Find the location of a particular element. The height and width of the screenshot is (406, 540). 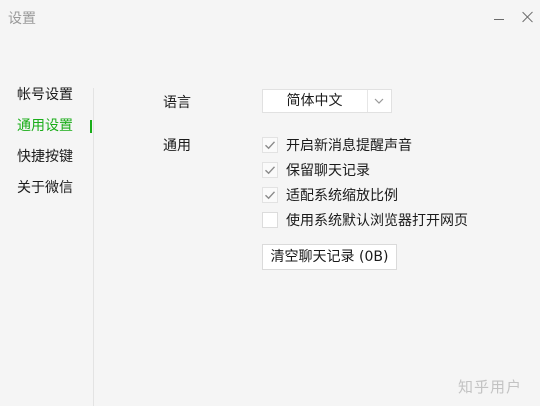

option-new-message-sound: 开启新消息提醒声音 is located at coordinates (337, 145).